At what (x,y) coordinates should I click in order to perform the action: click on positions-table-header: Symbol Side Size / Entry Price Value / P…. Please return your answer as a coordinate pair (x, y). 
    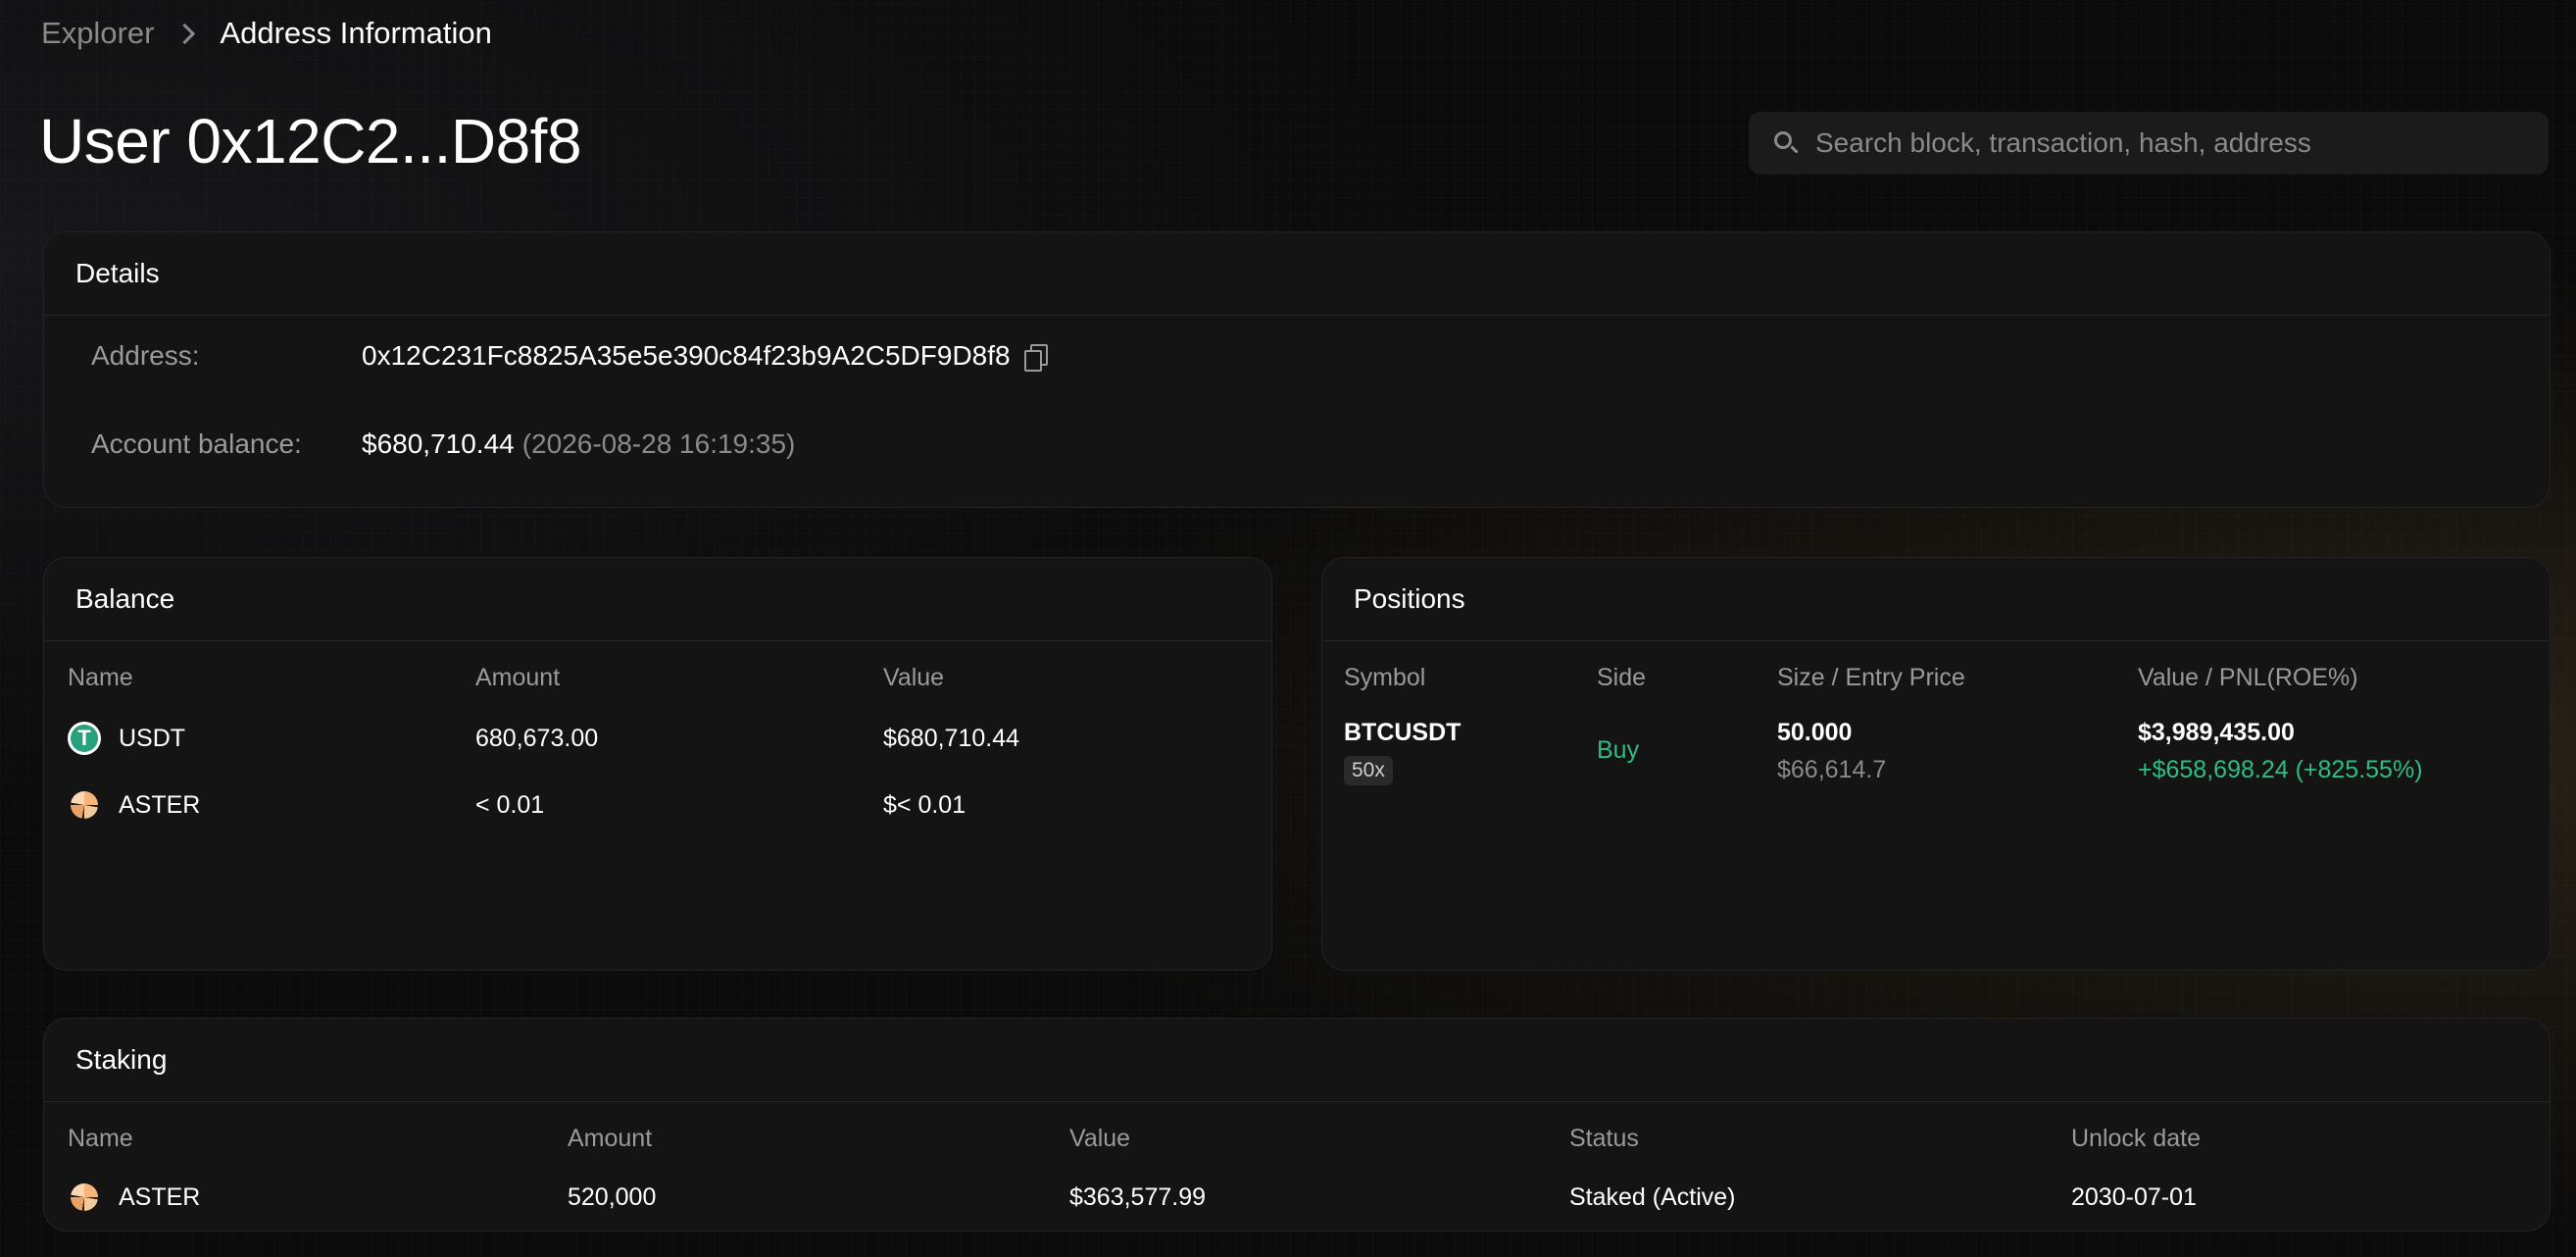
    Looking at the image, I should click on (1936, 677).